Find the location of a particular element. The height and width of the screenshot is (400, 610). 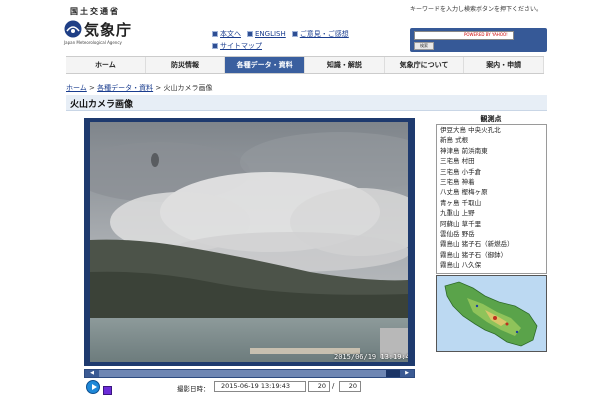

station-item: 新島 式根 is located at coordinates (491, 140).